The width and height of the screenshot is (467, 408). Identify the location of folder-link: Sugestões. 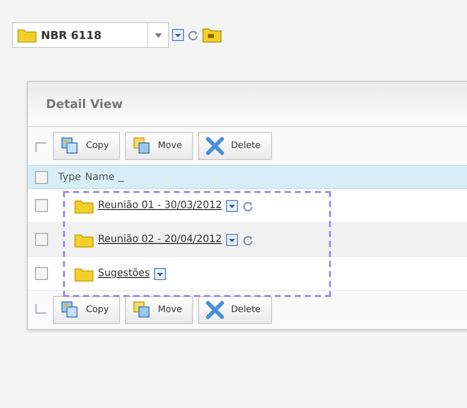
(124, 273).